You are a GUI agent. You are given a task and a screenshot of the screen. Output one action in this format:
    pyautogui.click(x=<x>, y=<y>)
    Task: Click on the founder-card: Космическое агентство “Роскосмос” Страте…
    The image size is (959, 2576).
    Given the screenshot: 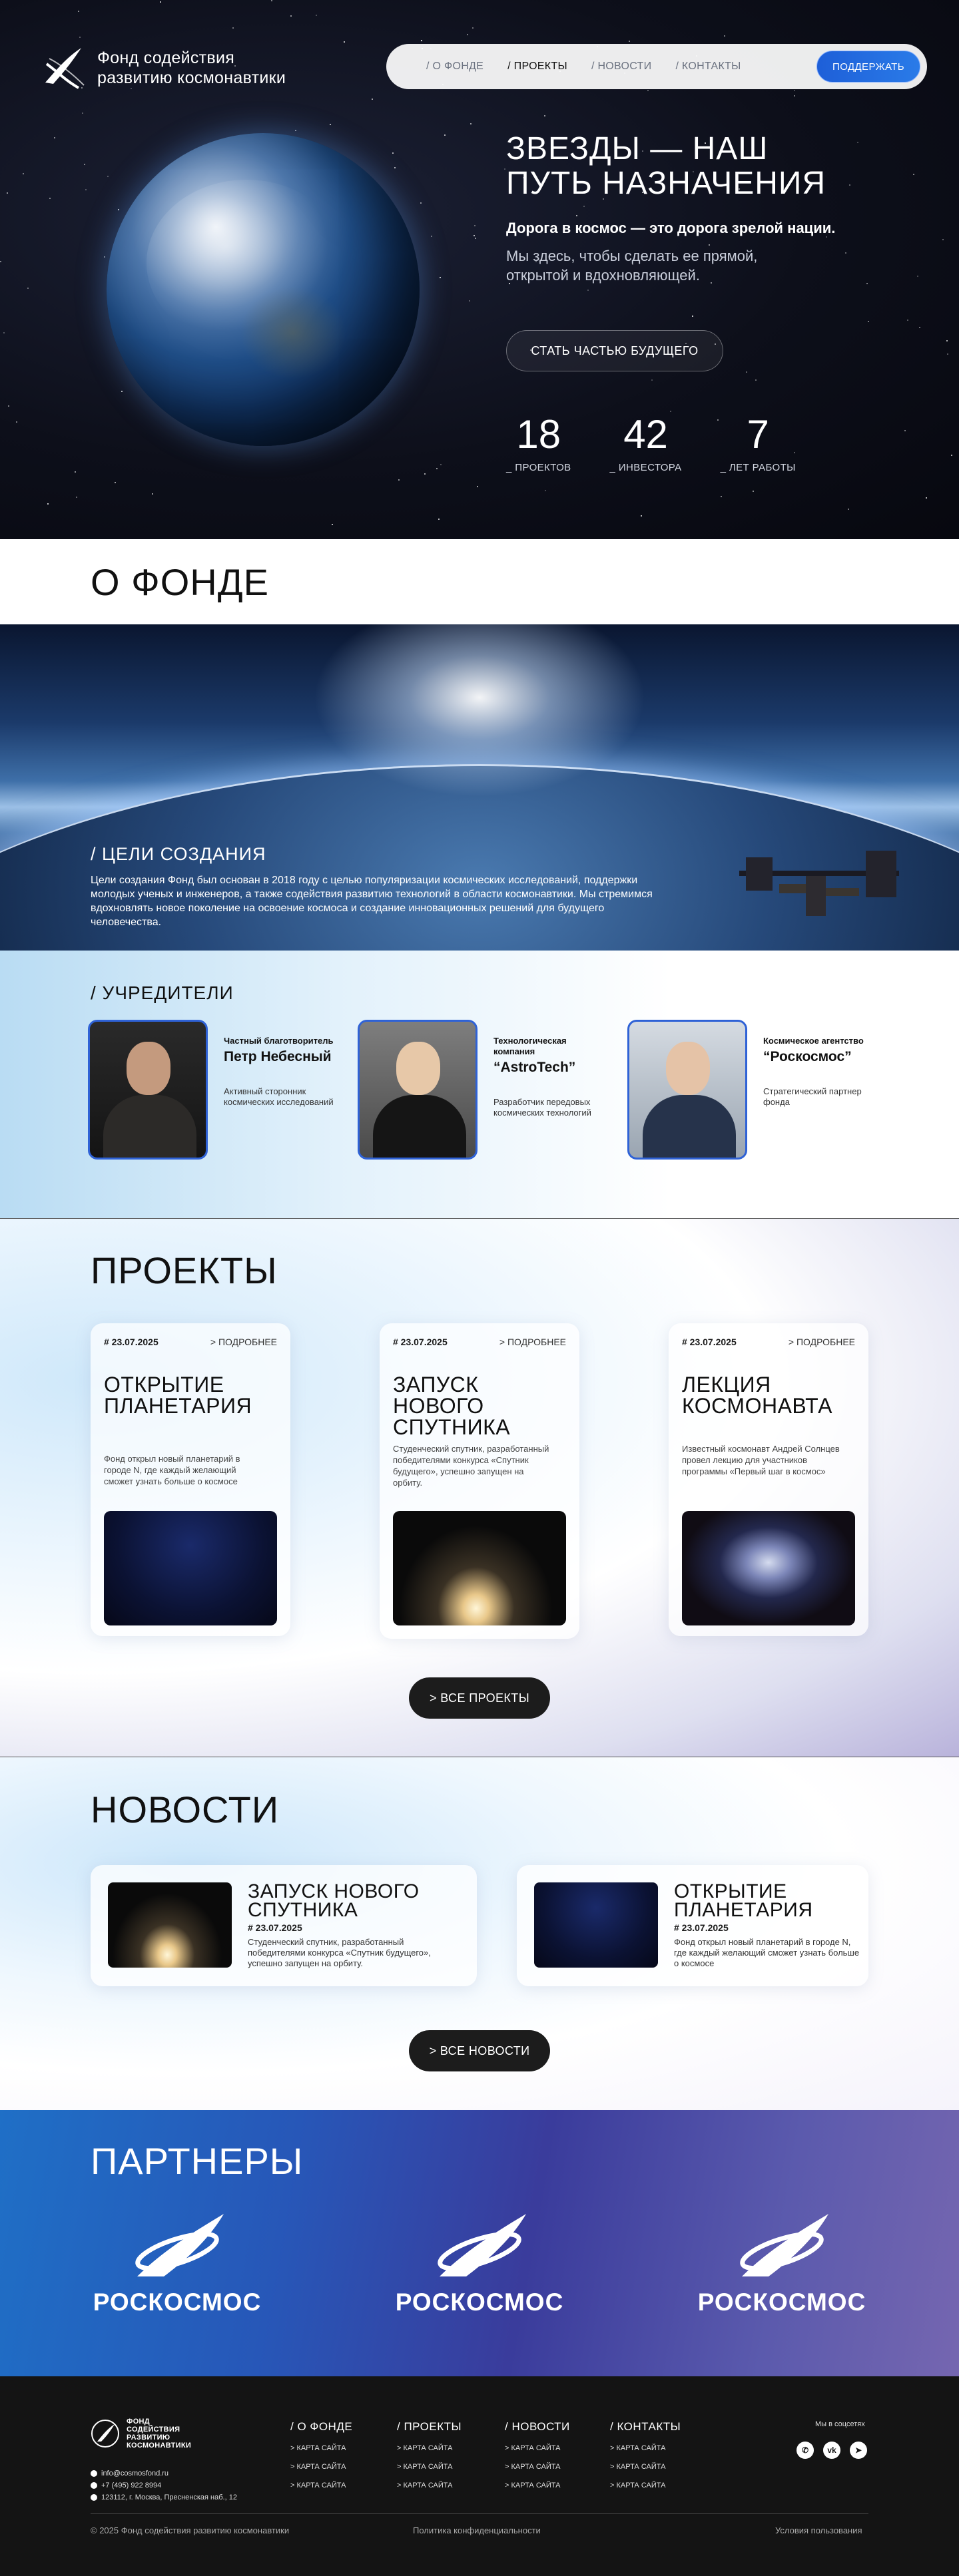 What is the action you would take?
    pyautogui.click(x=751, y=1090)
    